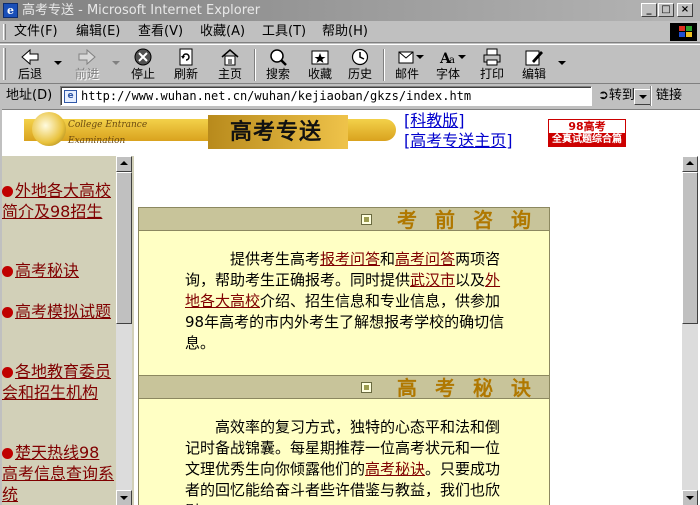 This screenshot has width=700, height=505. I want to click on banner-link-kejiaoban-text: 科教版, so click(434, 120).